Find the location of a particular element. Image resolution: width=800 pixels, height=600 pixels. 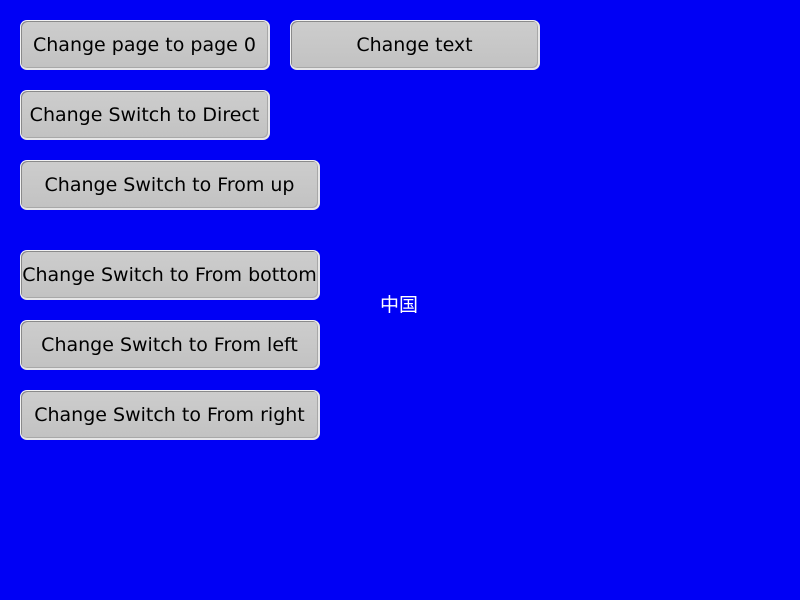

change-text-button: Change text is located at coordinates (415, 45).